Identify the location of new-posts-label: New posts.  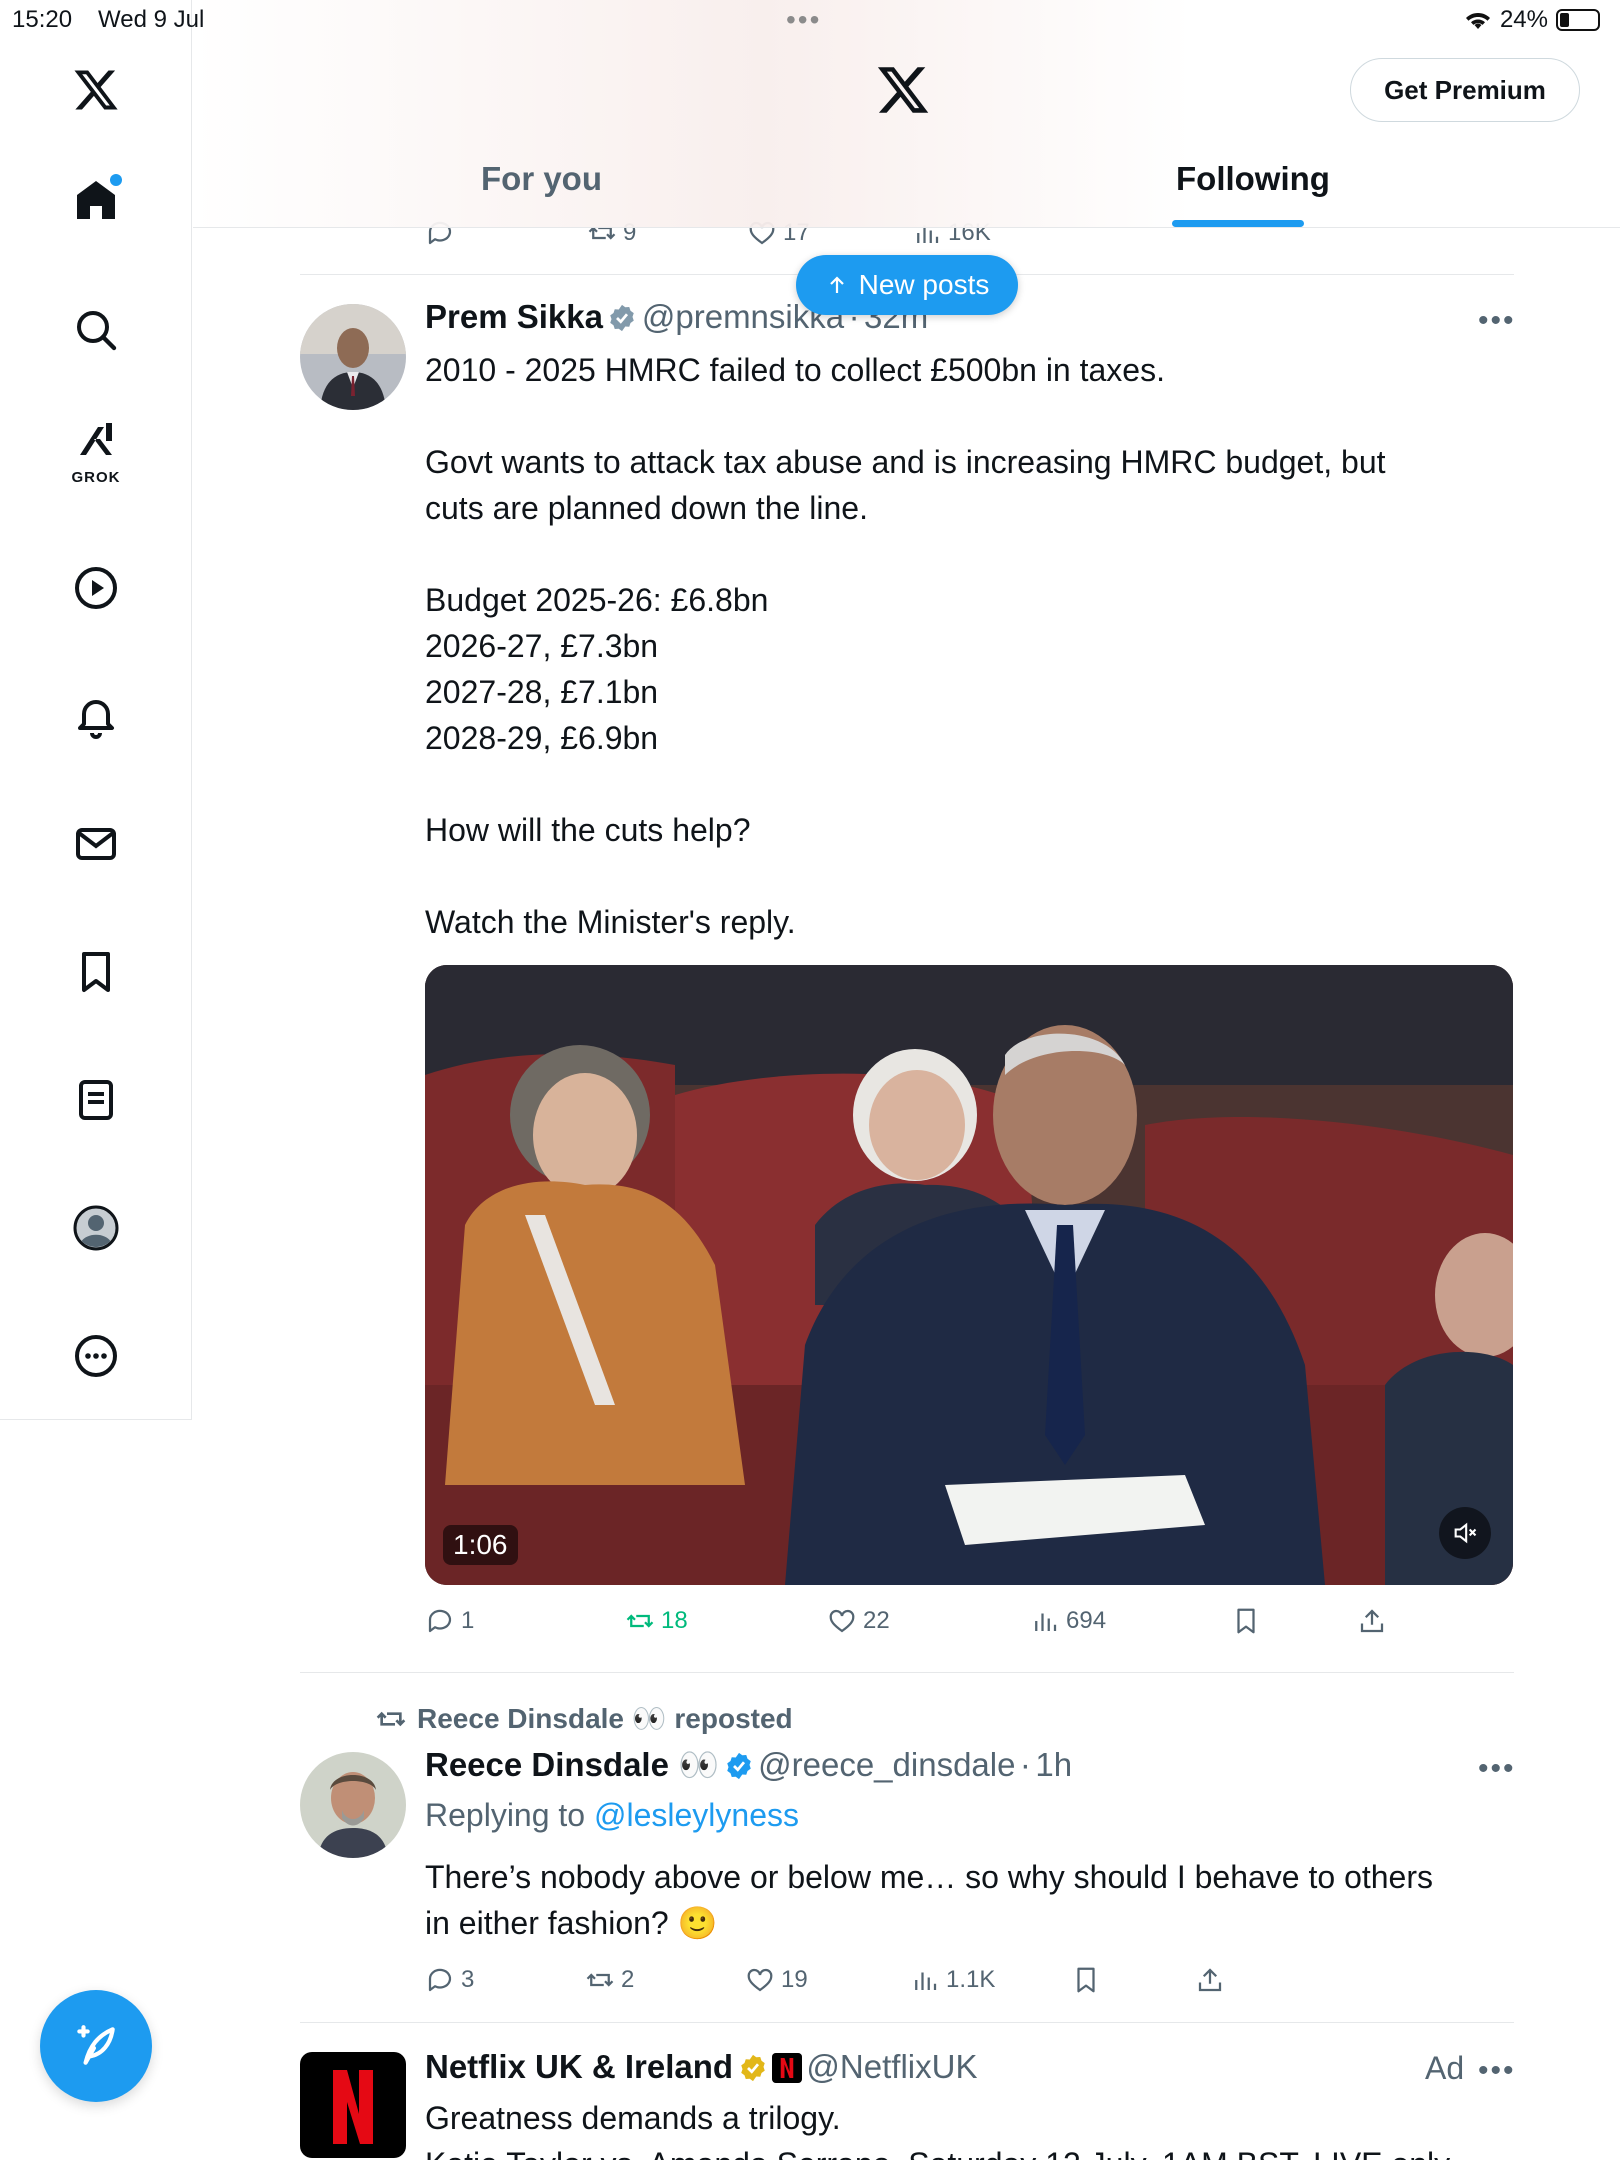
(924, 284).